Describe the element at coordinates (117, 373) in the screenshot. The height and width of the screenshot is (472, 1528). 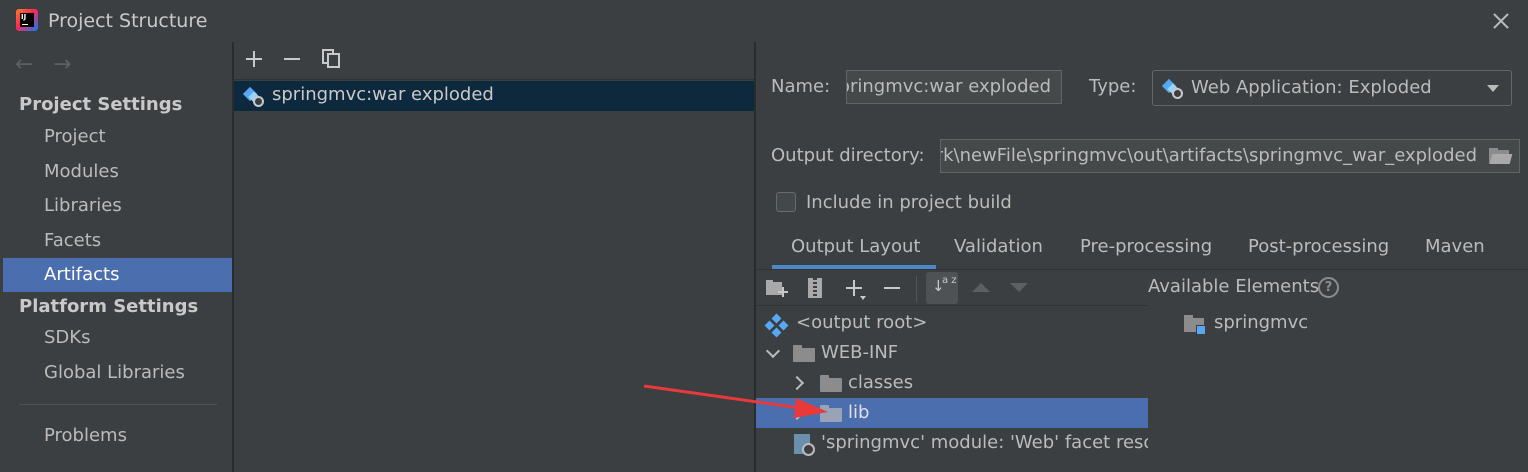
I see `sidebar-item-global-libraries: Global Libraries` at that location.